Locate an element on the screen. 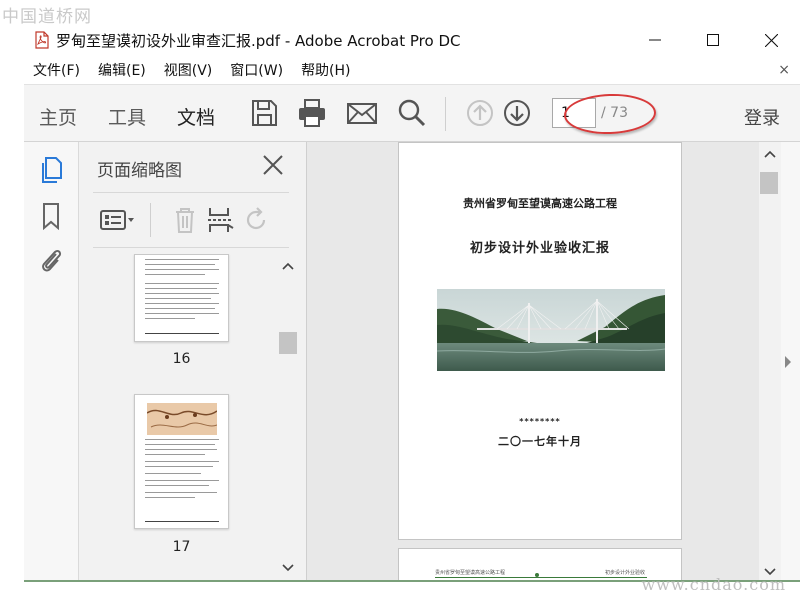 This screenshot has width=800, height=600. login-button: 登录 is located at coordinates (762, 117).